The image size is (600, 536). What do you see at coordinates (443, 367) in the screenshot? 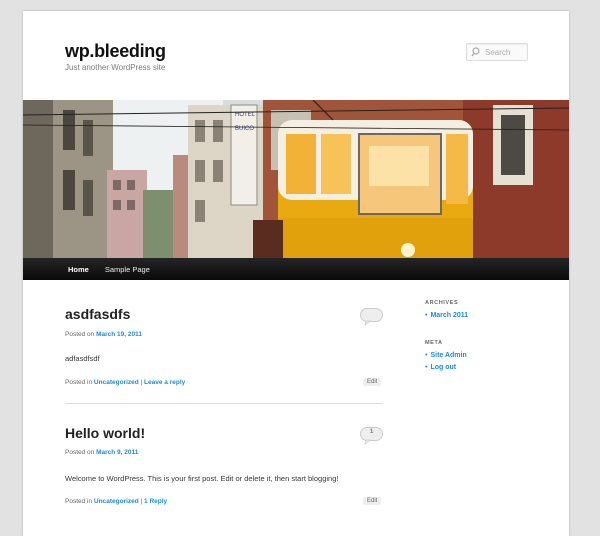
I see `log-out-link: Log out` at bounding box center [443, 367].